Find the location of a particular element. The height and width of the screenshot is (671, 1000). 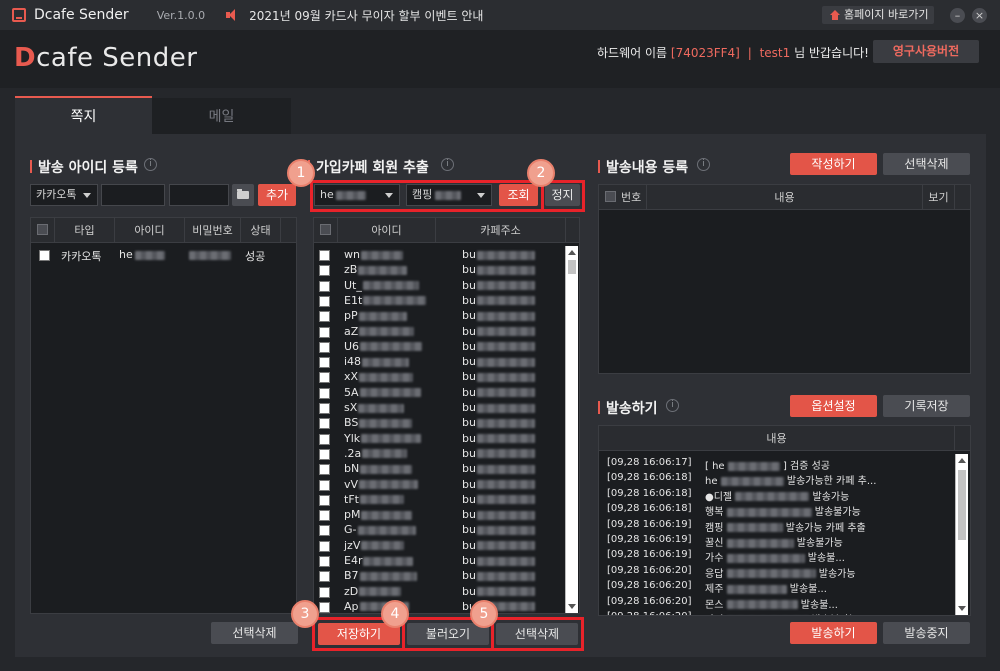

send-title: 발송하기 is located at coordinates (628, 408).